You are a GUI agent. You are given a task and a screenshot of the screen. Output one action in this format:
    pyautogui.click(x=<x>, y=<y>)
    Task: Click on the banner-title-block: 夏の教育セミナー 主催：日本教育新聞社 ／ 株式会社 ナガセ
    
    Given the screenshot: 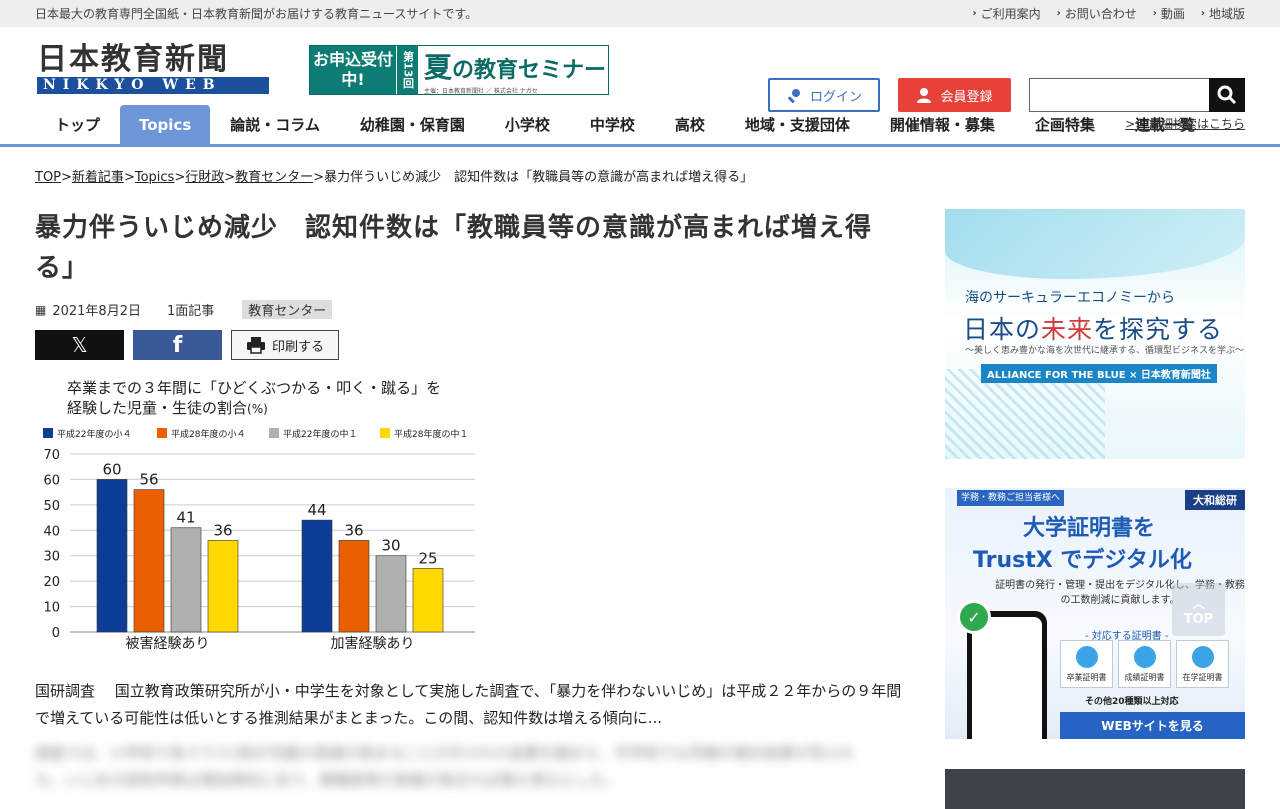 What is the action you would take?
    pyautogui.click(x=513, y=70)
    